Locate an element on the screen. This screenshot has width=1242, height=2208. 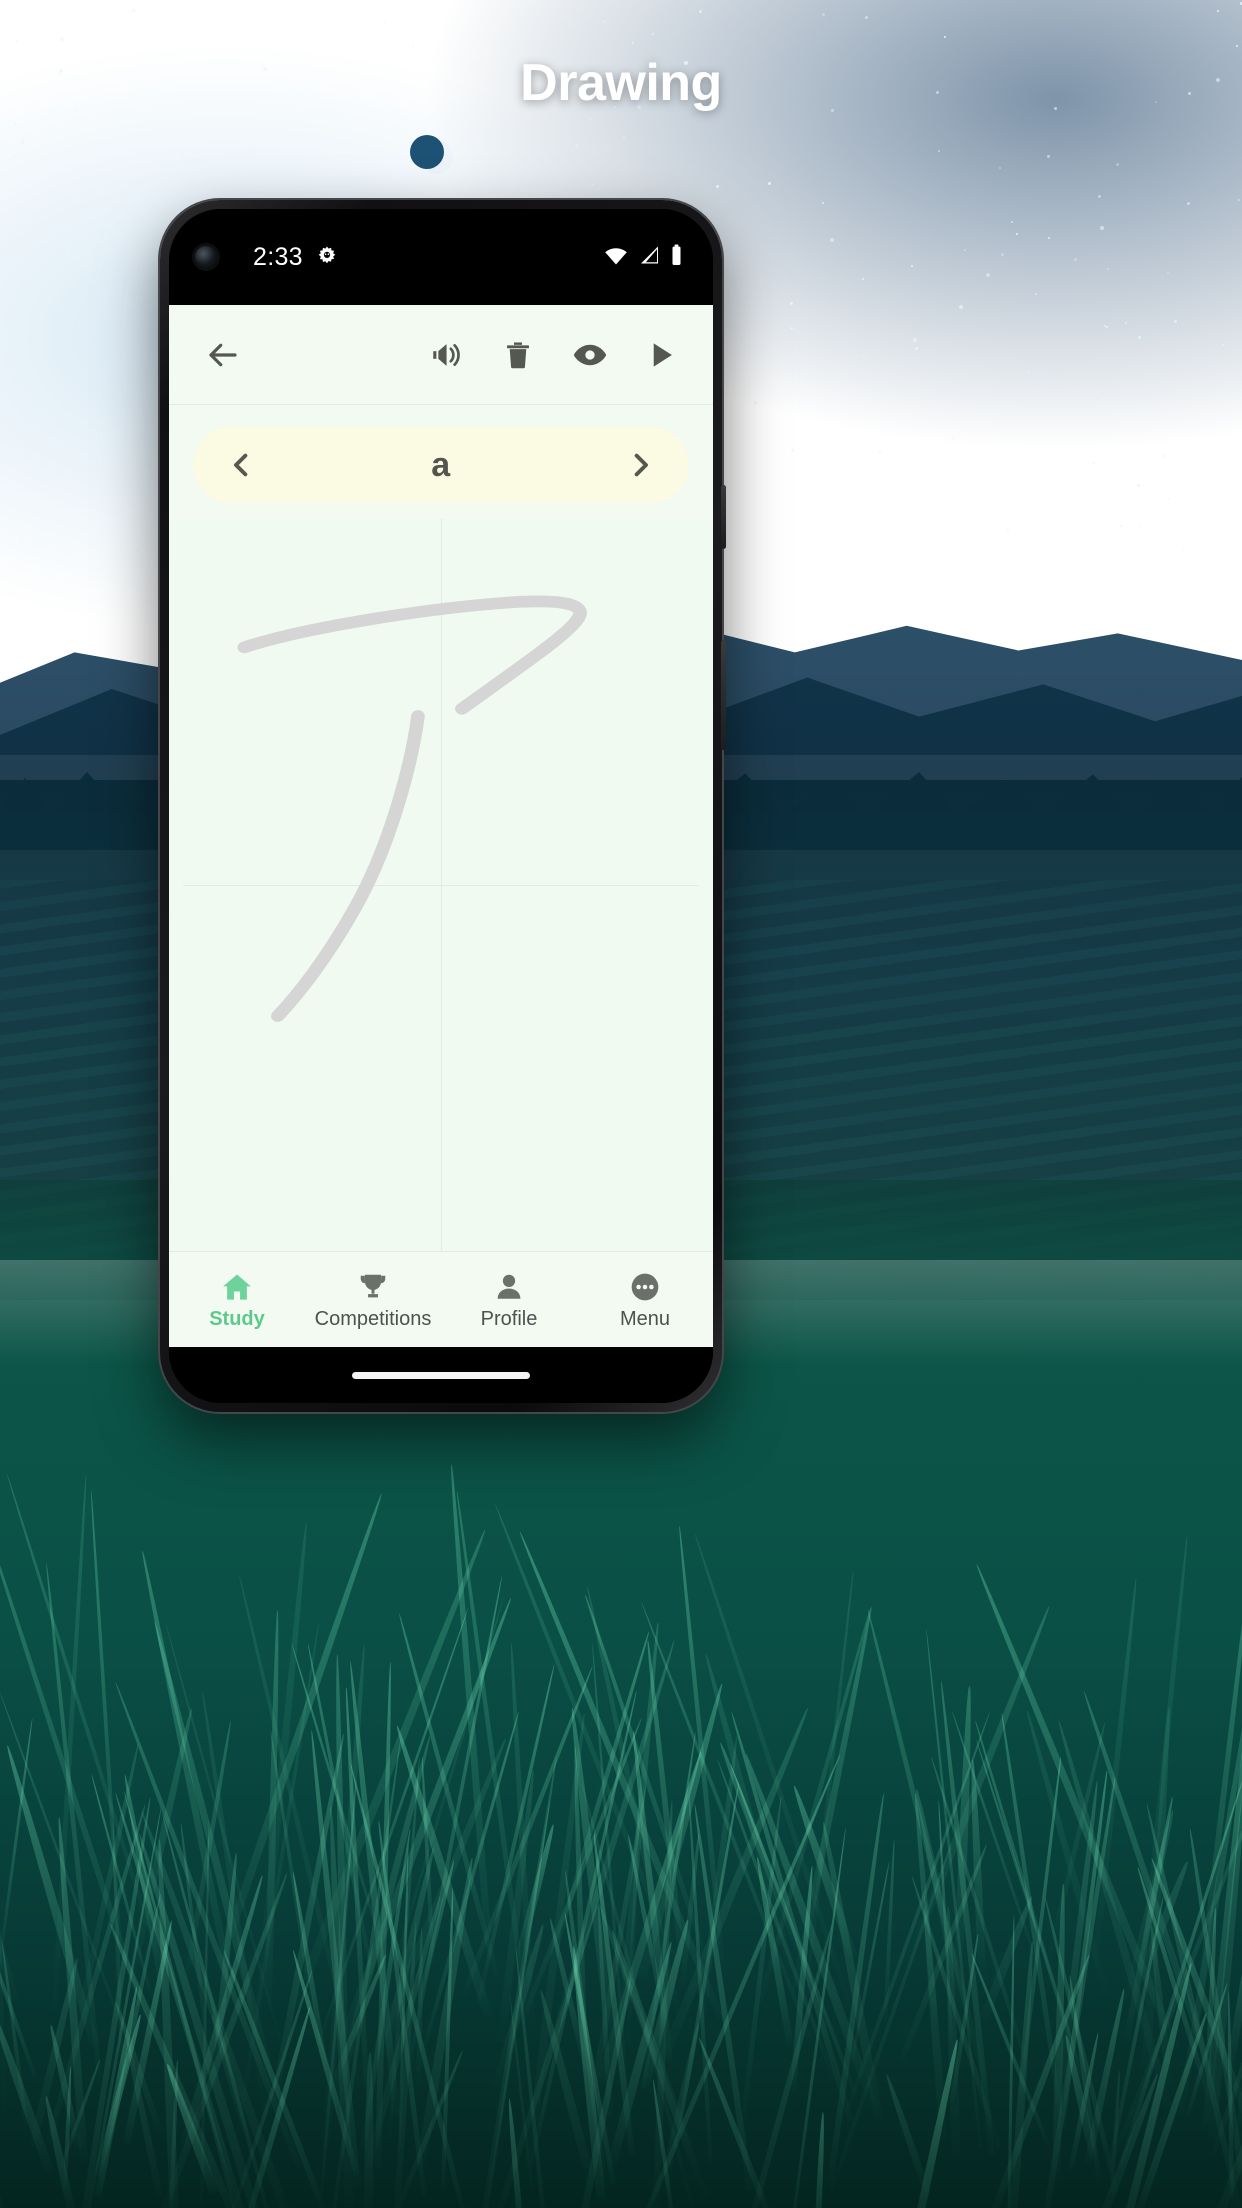
nav-item-menu: Menu is located at coordinates (645, 1300).